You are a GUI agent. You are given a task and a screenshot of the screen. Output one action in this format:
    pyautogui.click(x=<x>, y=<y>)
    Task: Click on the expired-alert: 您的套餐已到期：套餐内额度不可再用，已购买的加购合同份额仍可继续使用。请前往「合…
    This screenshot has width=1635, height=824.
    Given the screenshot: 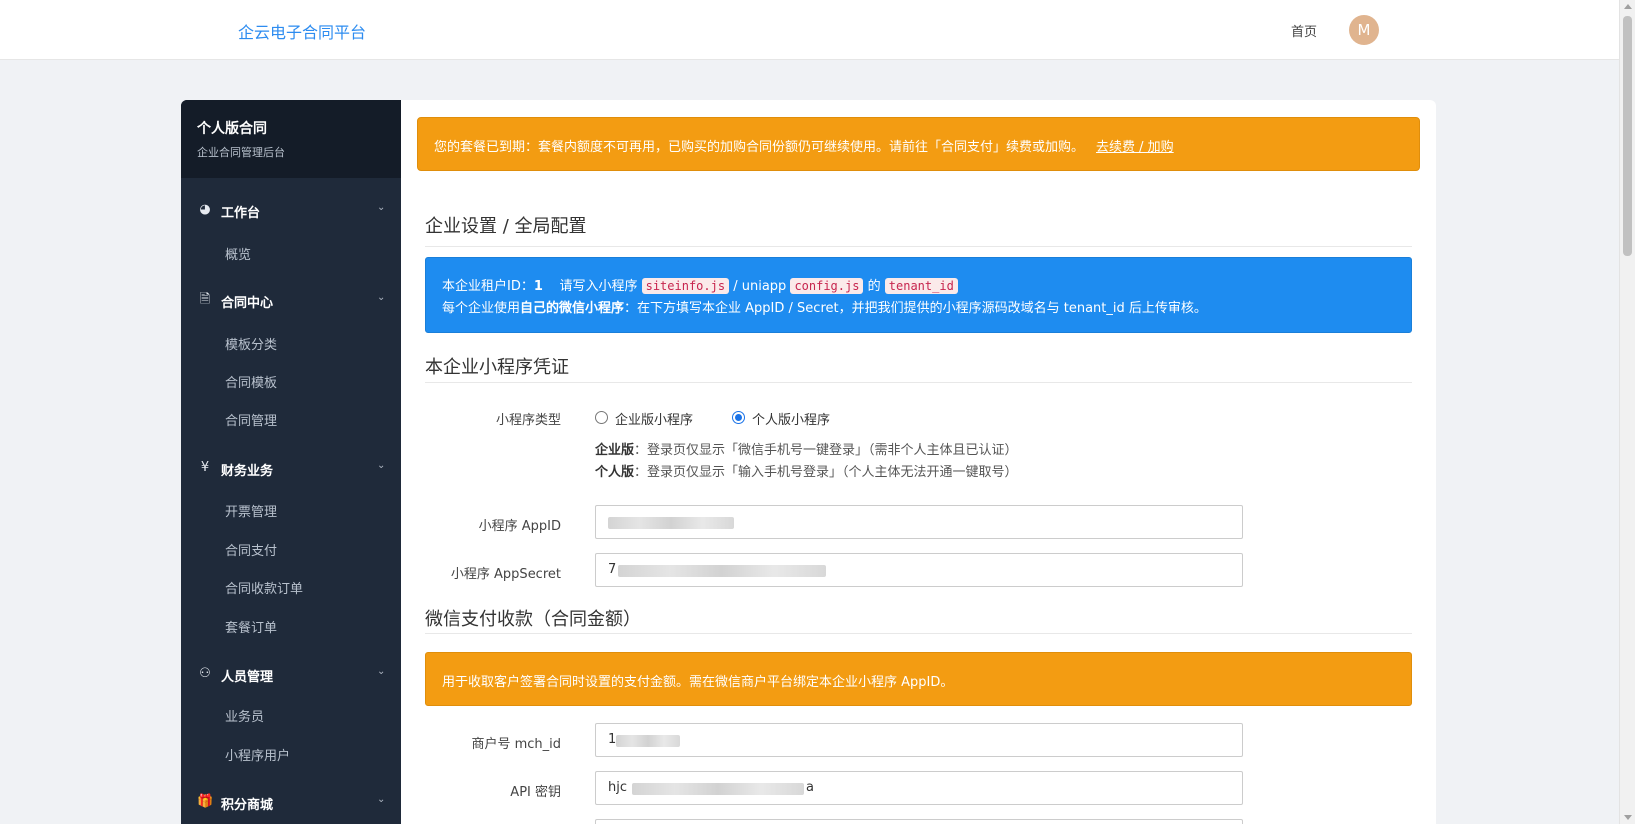 What is the action you would take?
    pyautogui.click(x=918, y=144)
    